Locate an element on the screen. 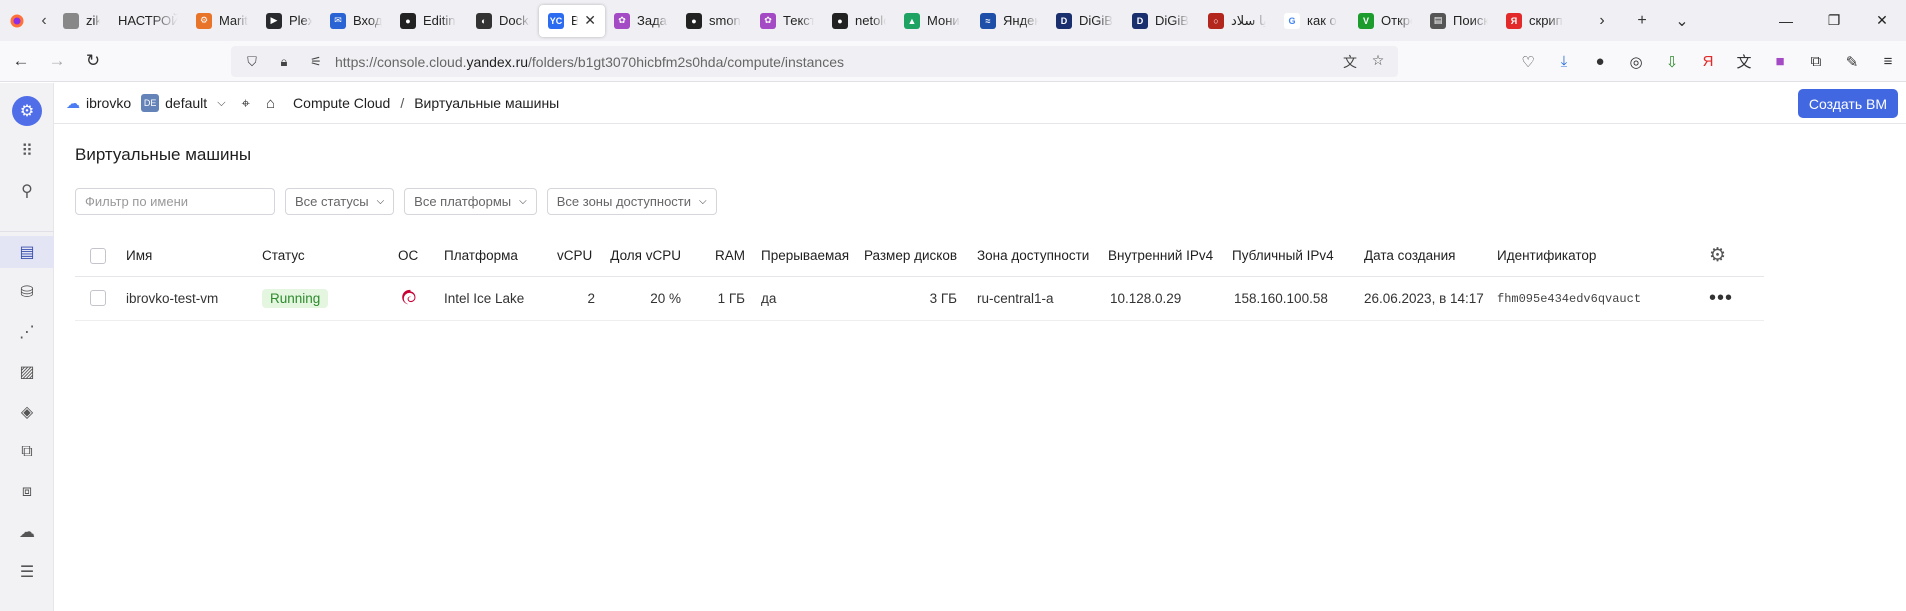 The width and height of the screenshot is (1906, 611). vm-public-ip: 158.160.100.58 is located at coordinates (1298, 298).